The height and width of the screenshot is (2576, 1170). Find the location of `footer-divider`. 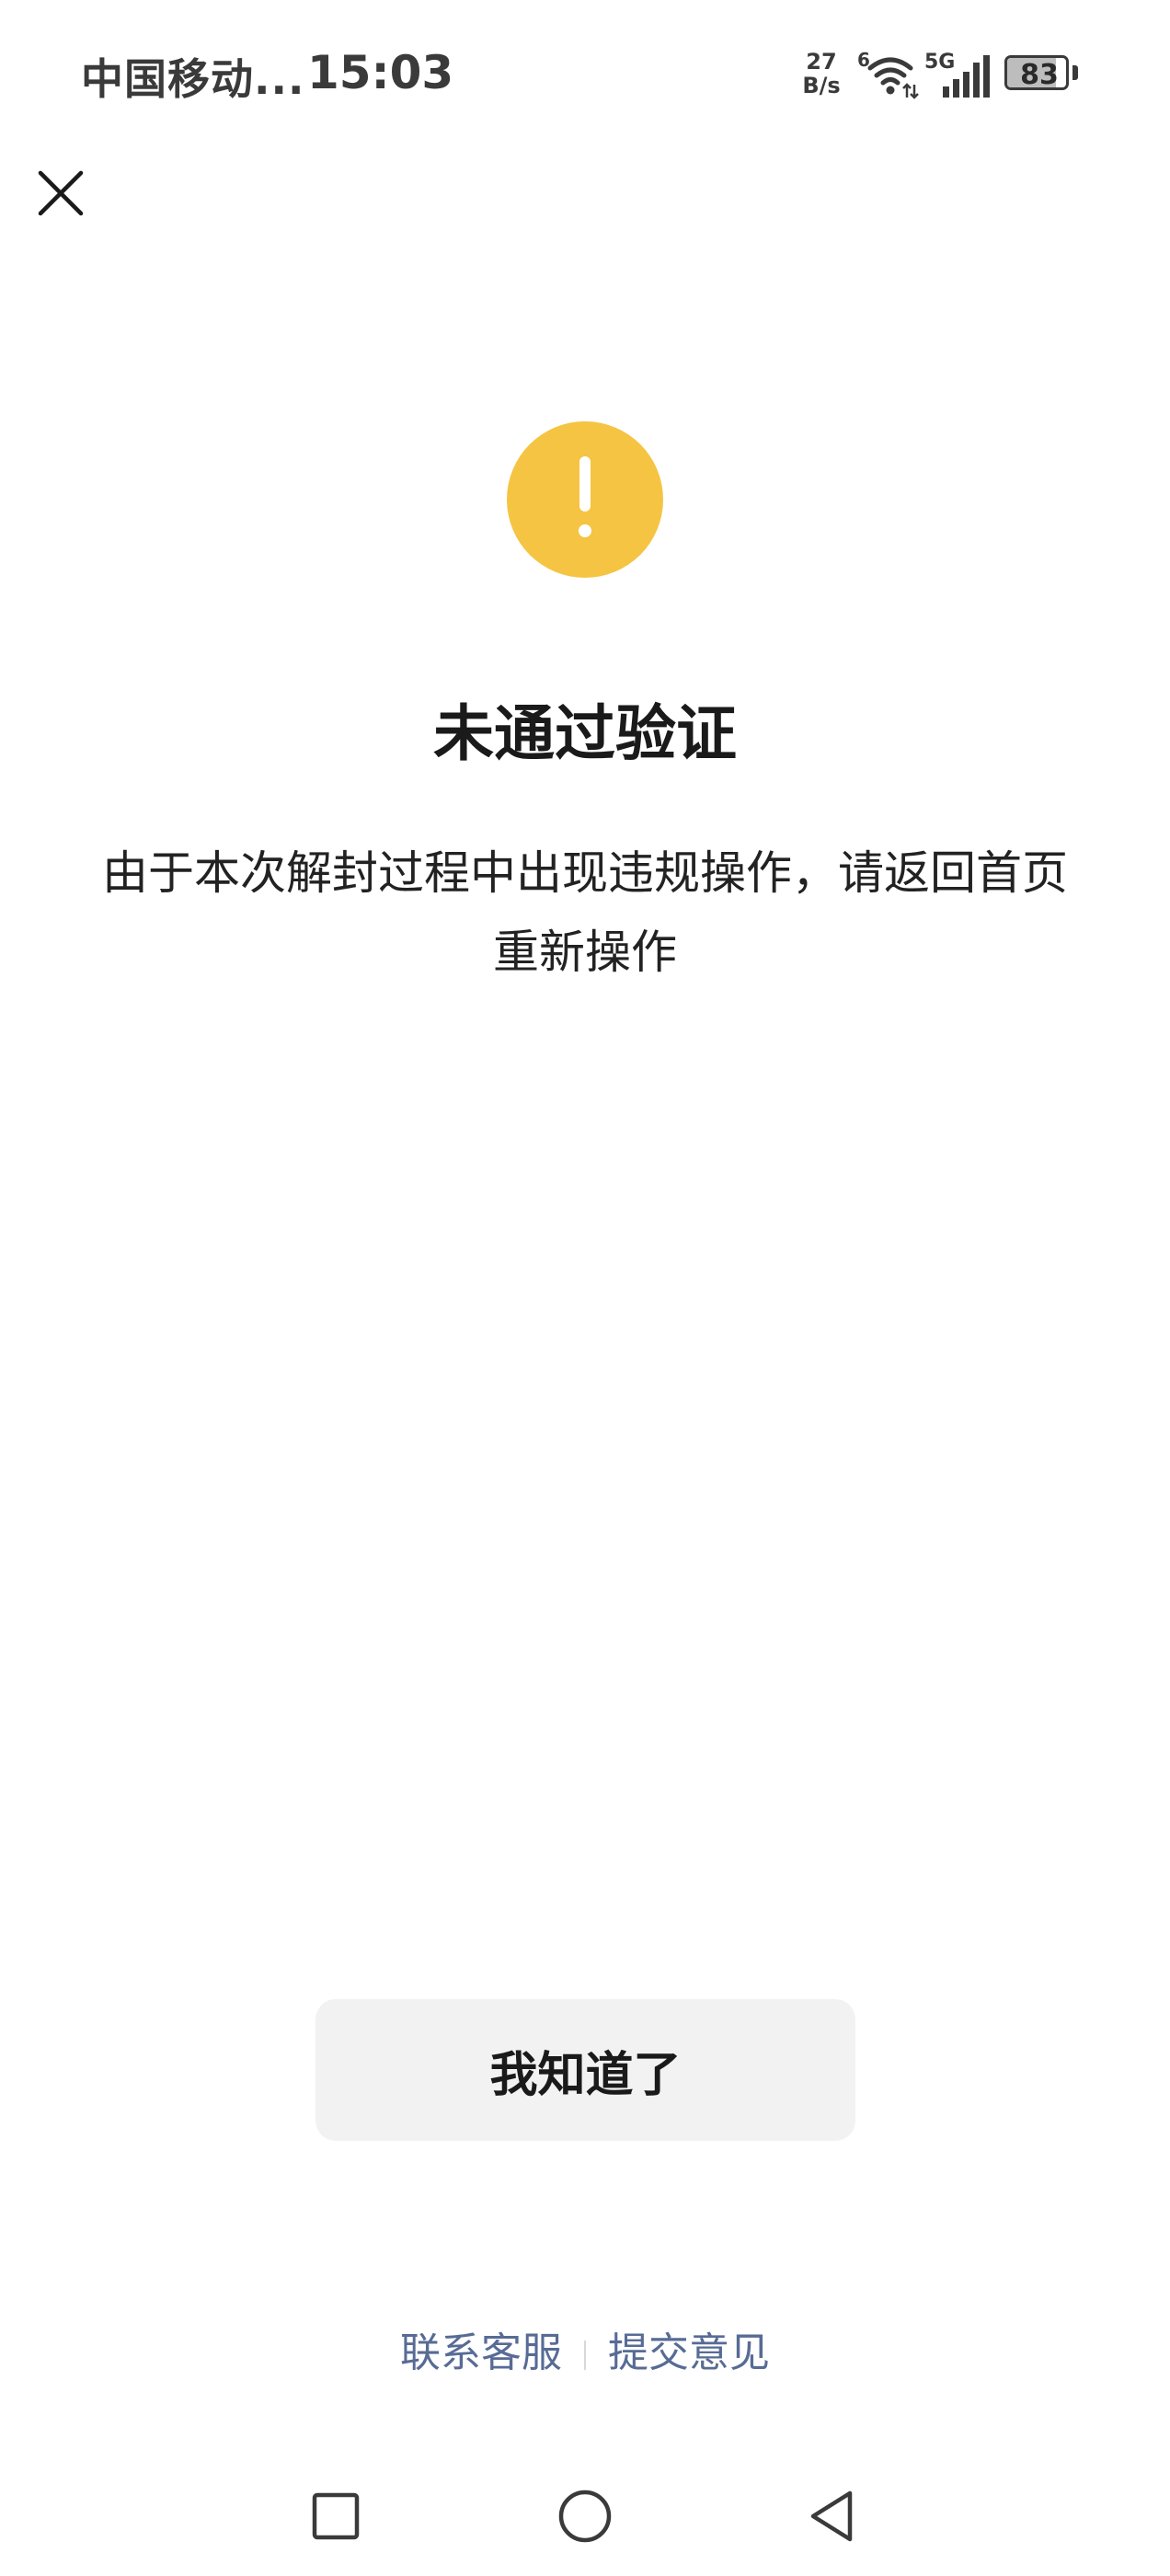

footer-divider is located at coordinates (585, 2355).